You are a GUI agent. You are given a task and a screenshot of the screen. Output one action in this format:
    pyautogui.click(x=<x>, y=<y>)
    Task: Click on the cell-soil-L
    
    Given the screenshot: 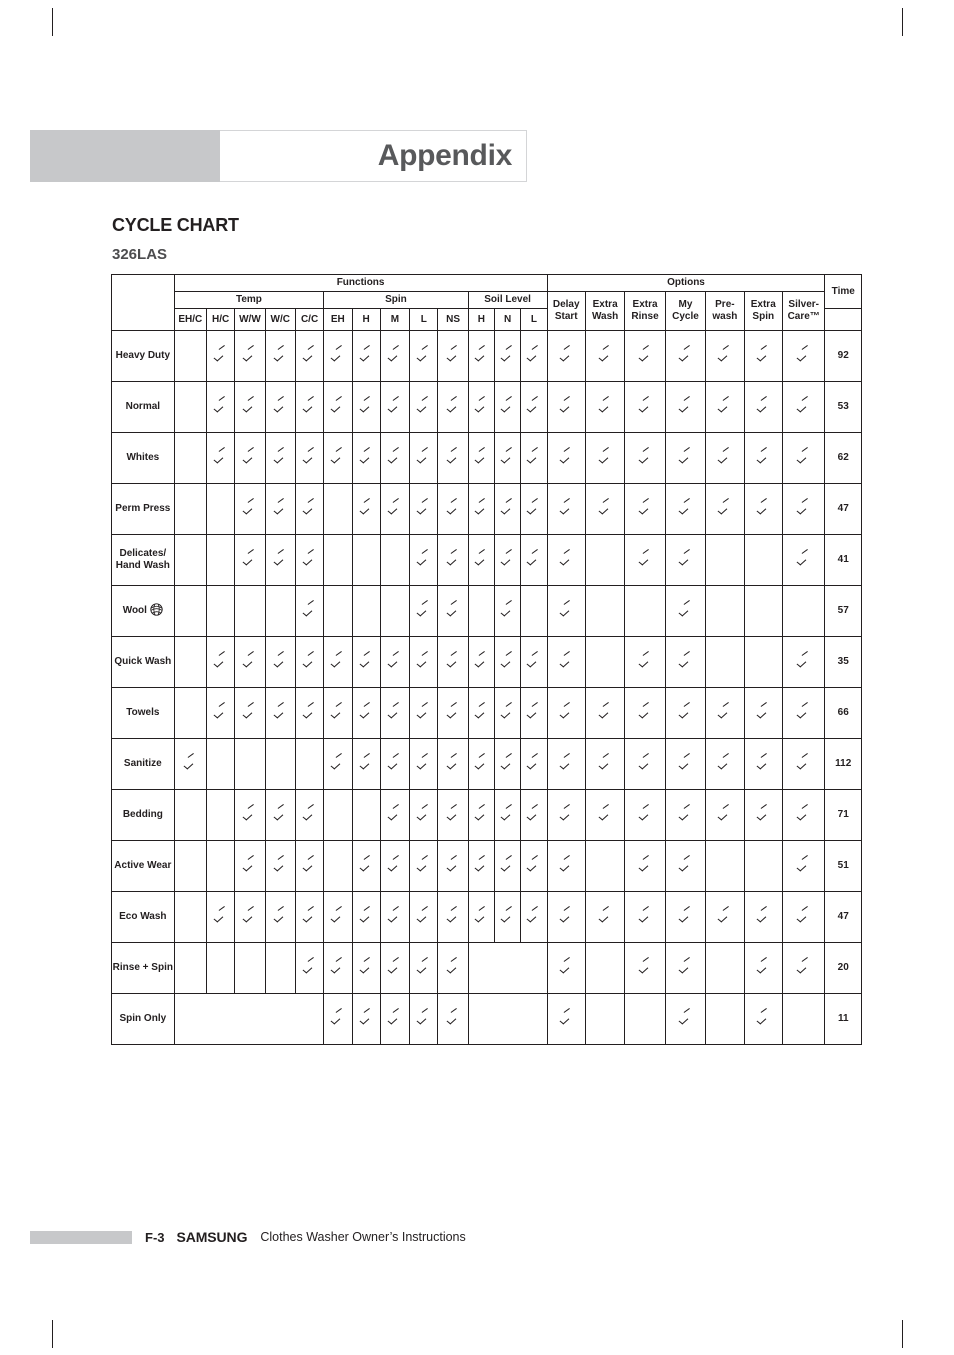 What is the action you would take?
    pyautogui.click(x=534, y=917)
    